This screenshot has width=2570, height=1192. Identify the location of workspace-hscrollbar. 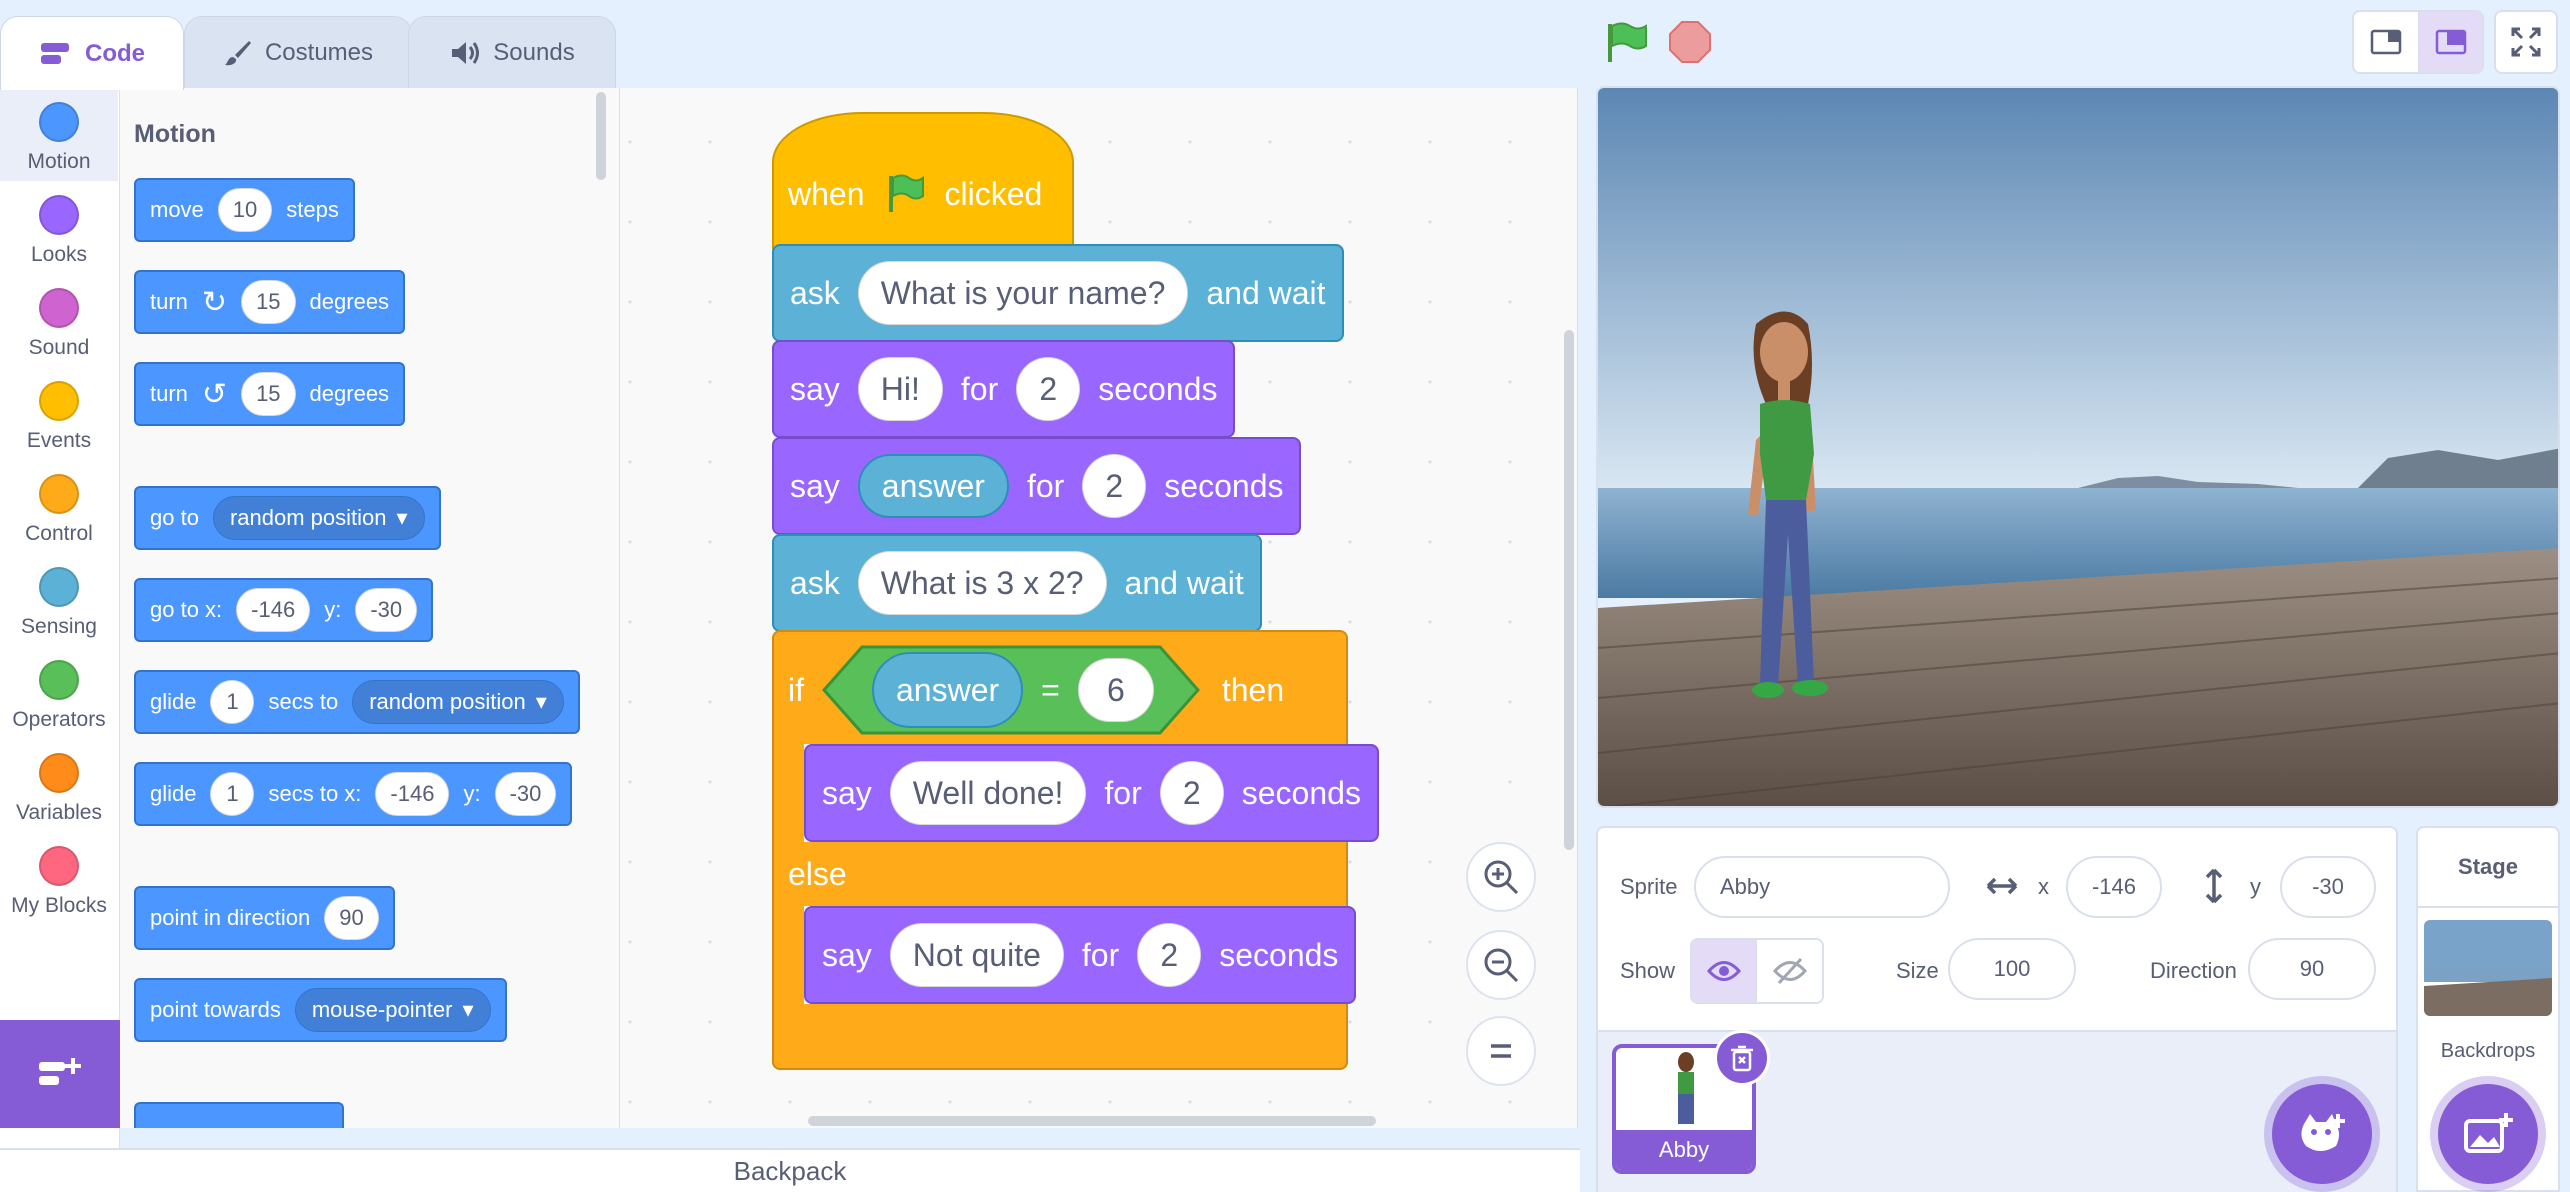
(1092, 1121).